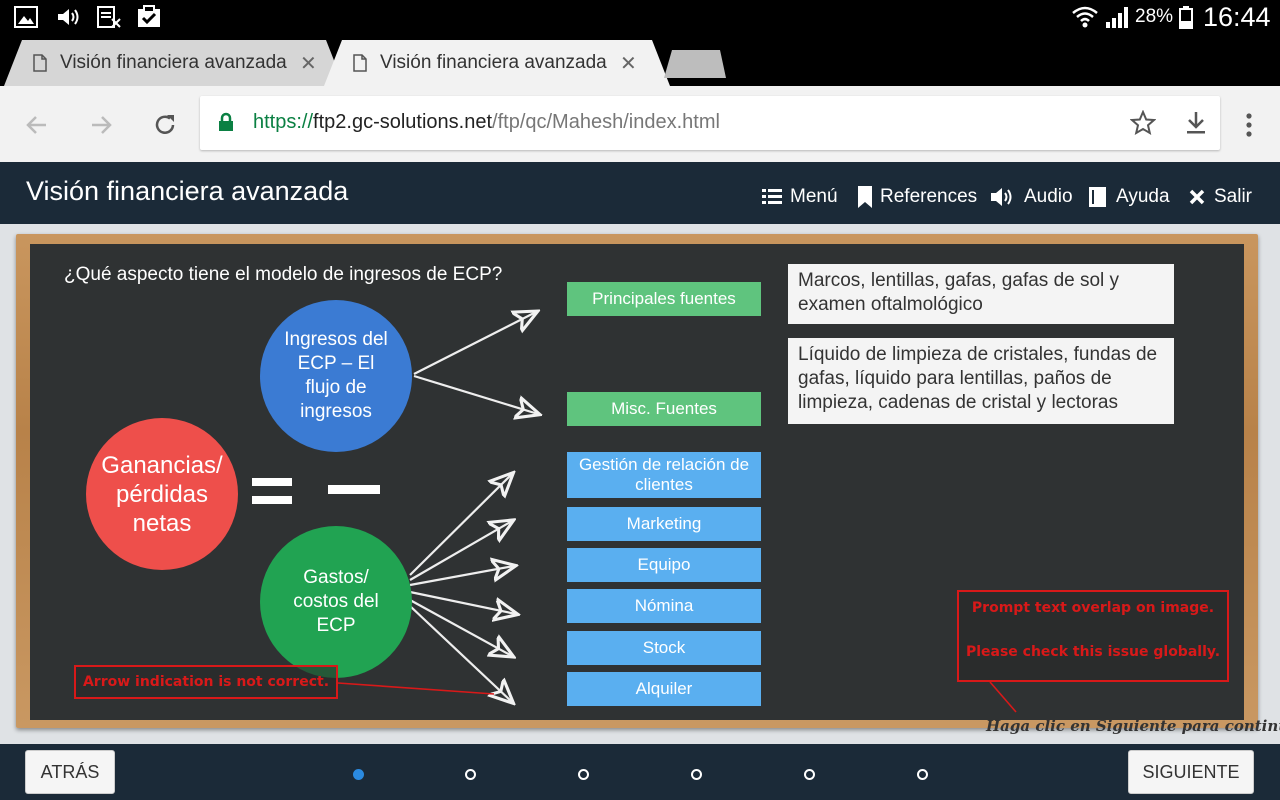 This screenshot has width=1280, height=800. I want to click on income-label: Ingresos del ECP – El flujo de ingresos, so click(336, 375).